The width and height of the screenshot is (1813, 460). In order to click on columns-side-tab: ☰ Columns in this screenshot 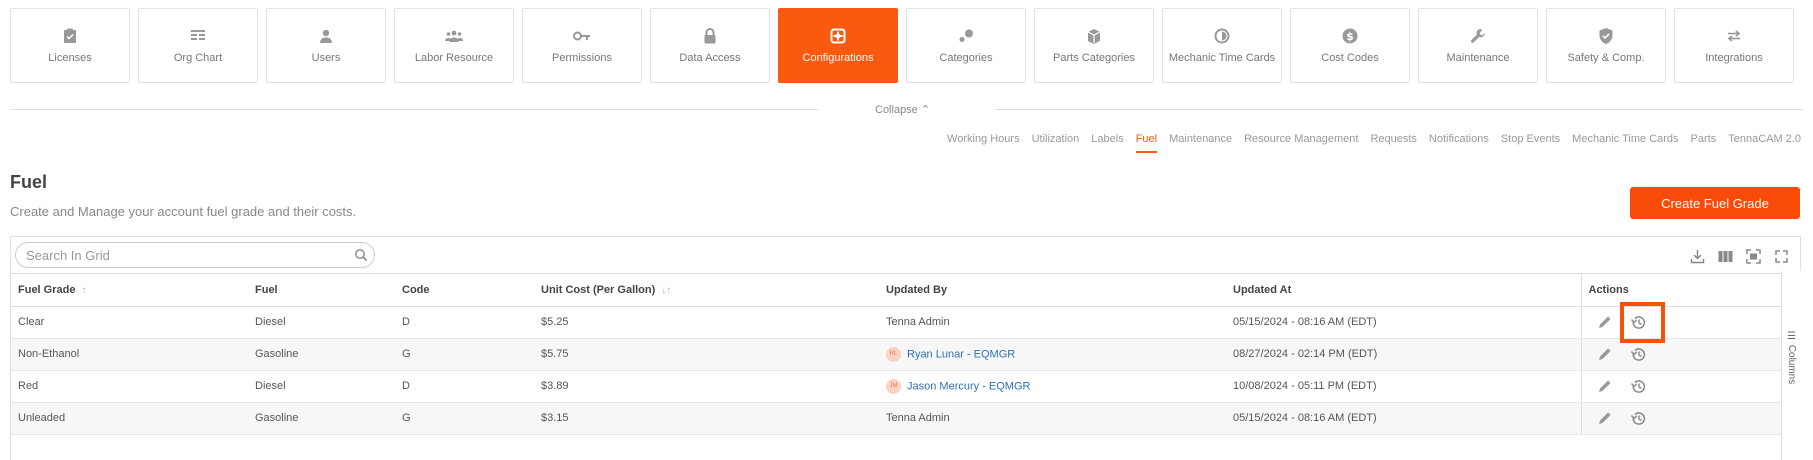, I will do `click(1791, 365)`.